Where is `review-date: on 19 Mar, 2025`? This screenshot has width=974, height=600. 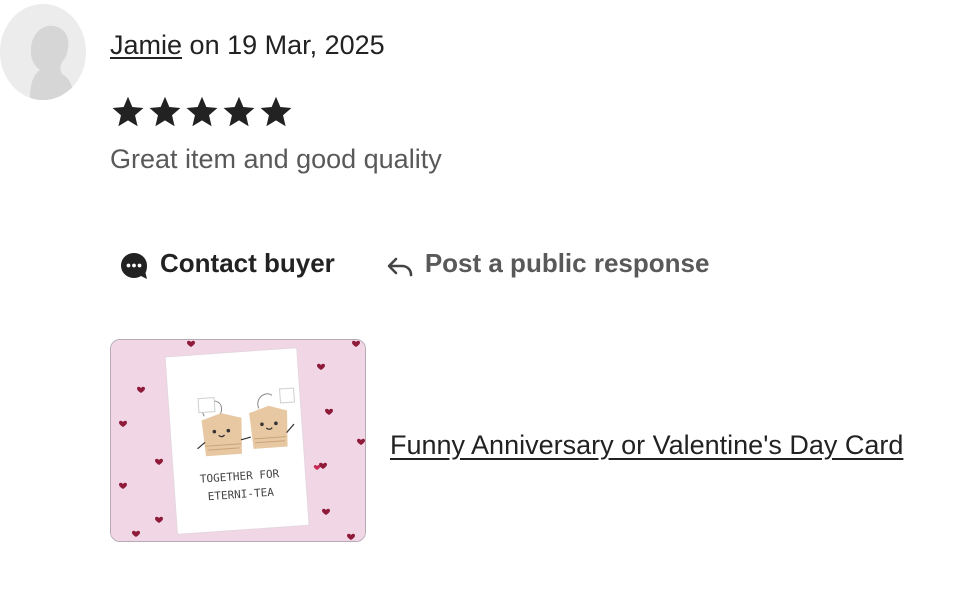
review-date: on 19 Mar, 2025 is located at coordinates (287, 45).